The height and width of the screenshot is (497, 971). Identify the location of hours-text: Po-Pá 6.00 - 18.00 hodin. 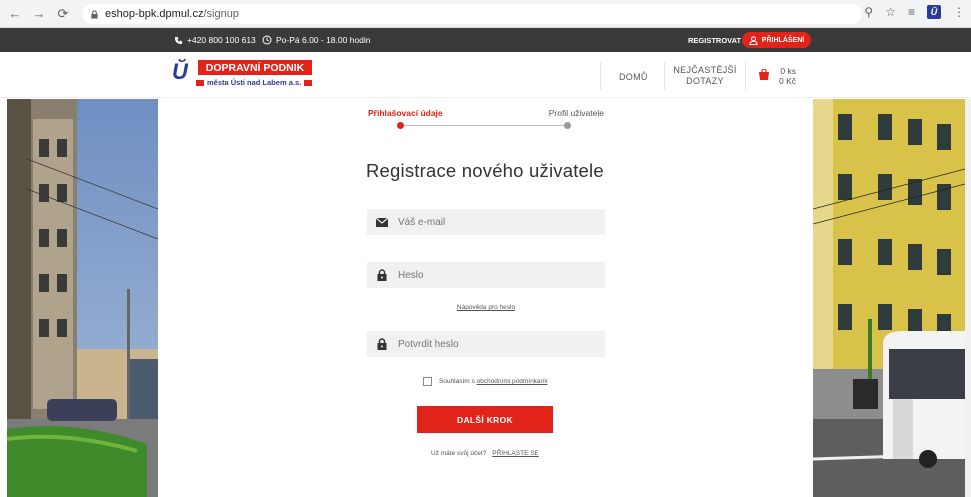
(323, 40).